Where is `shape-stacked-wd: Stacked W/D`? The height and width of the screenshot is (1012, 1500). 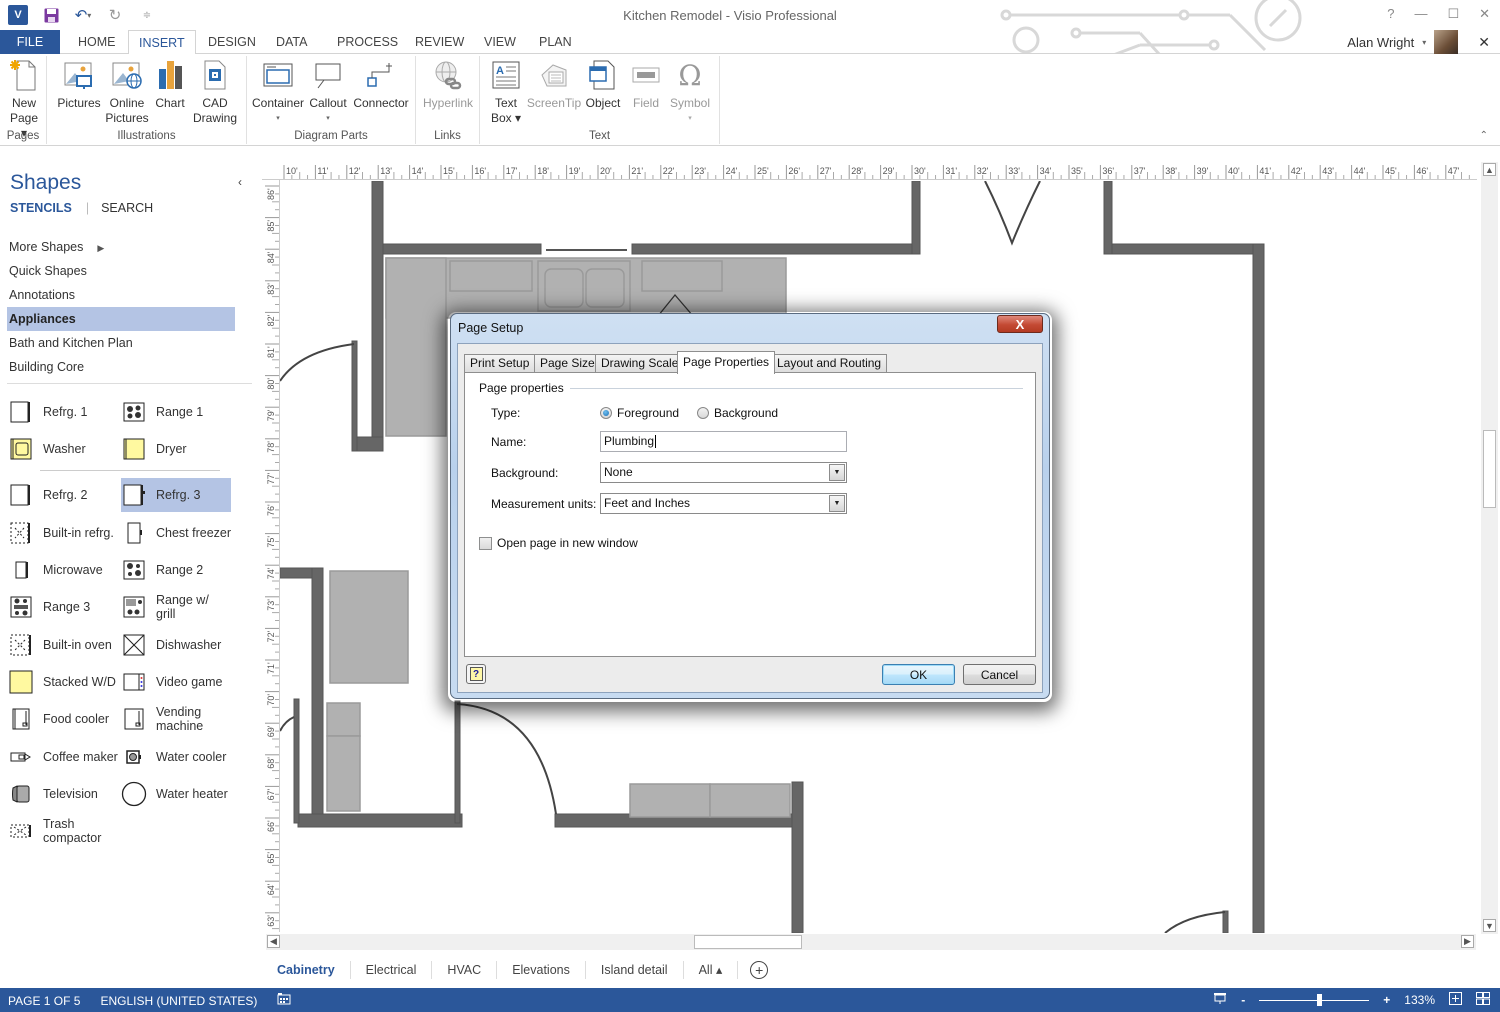 shape-stacked-wd: Stacked W/D is located at coordinates (64, 682).